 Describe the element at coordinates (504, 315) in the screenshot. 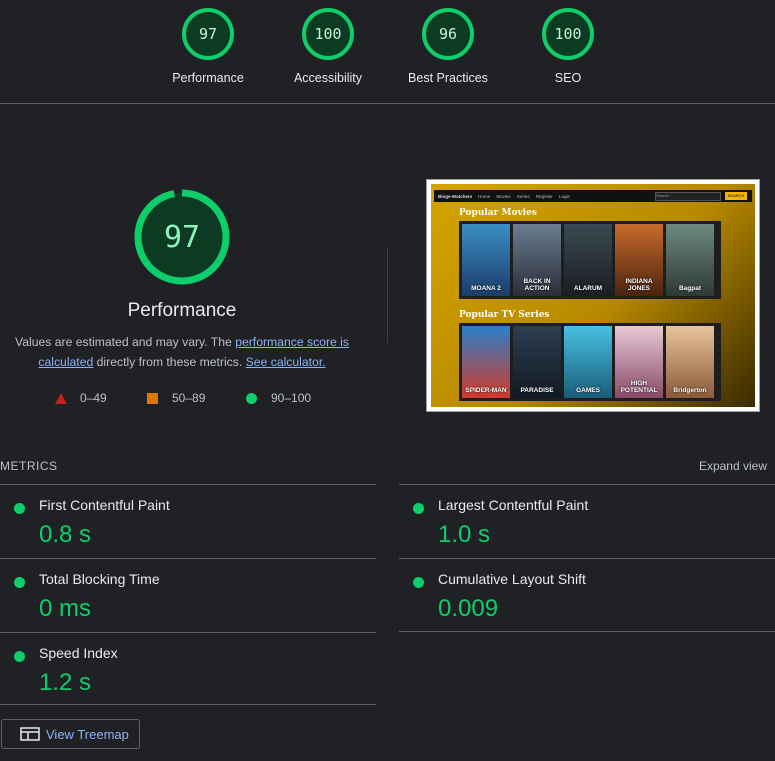

I see `screenshot-series-heading: Popular TV Series` at that location.